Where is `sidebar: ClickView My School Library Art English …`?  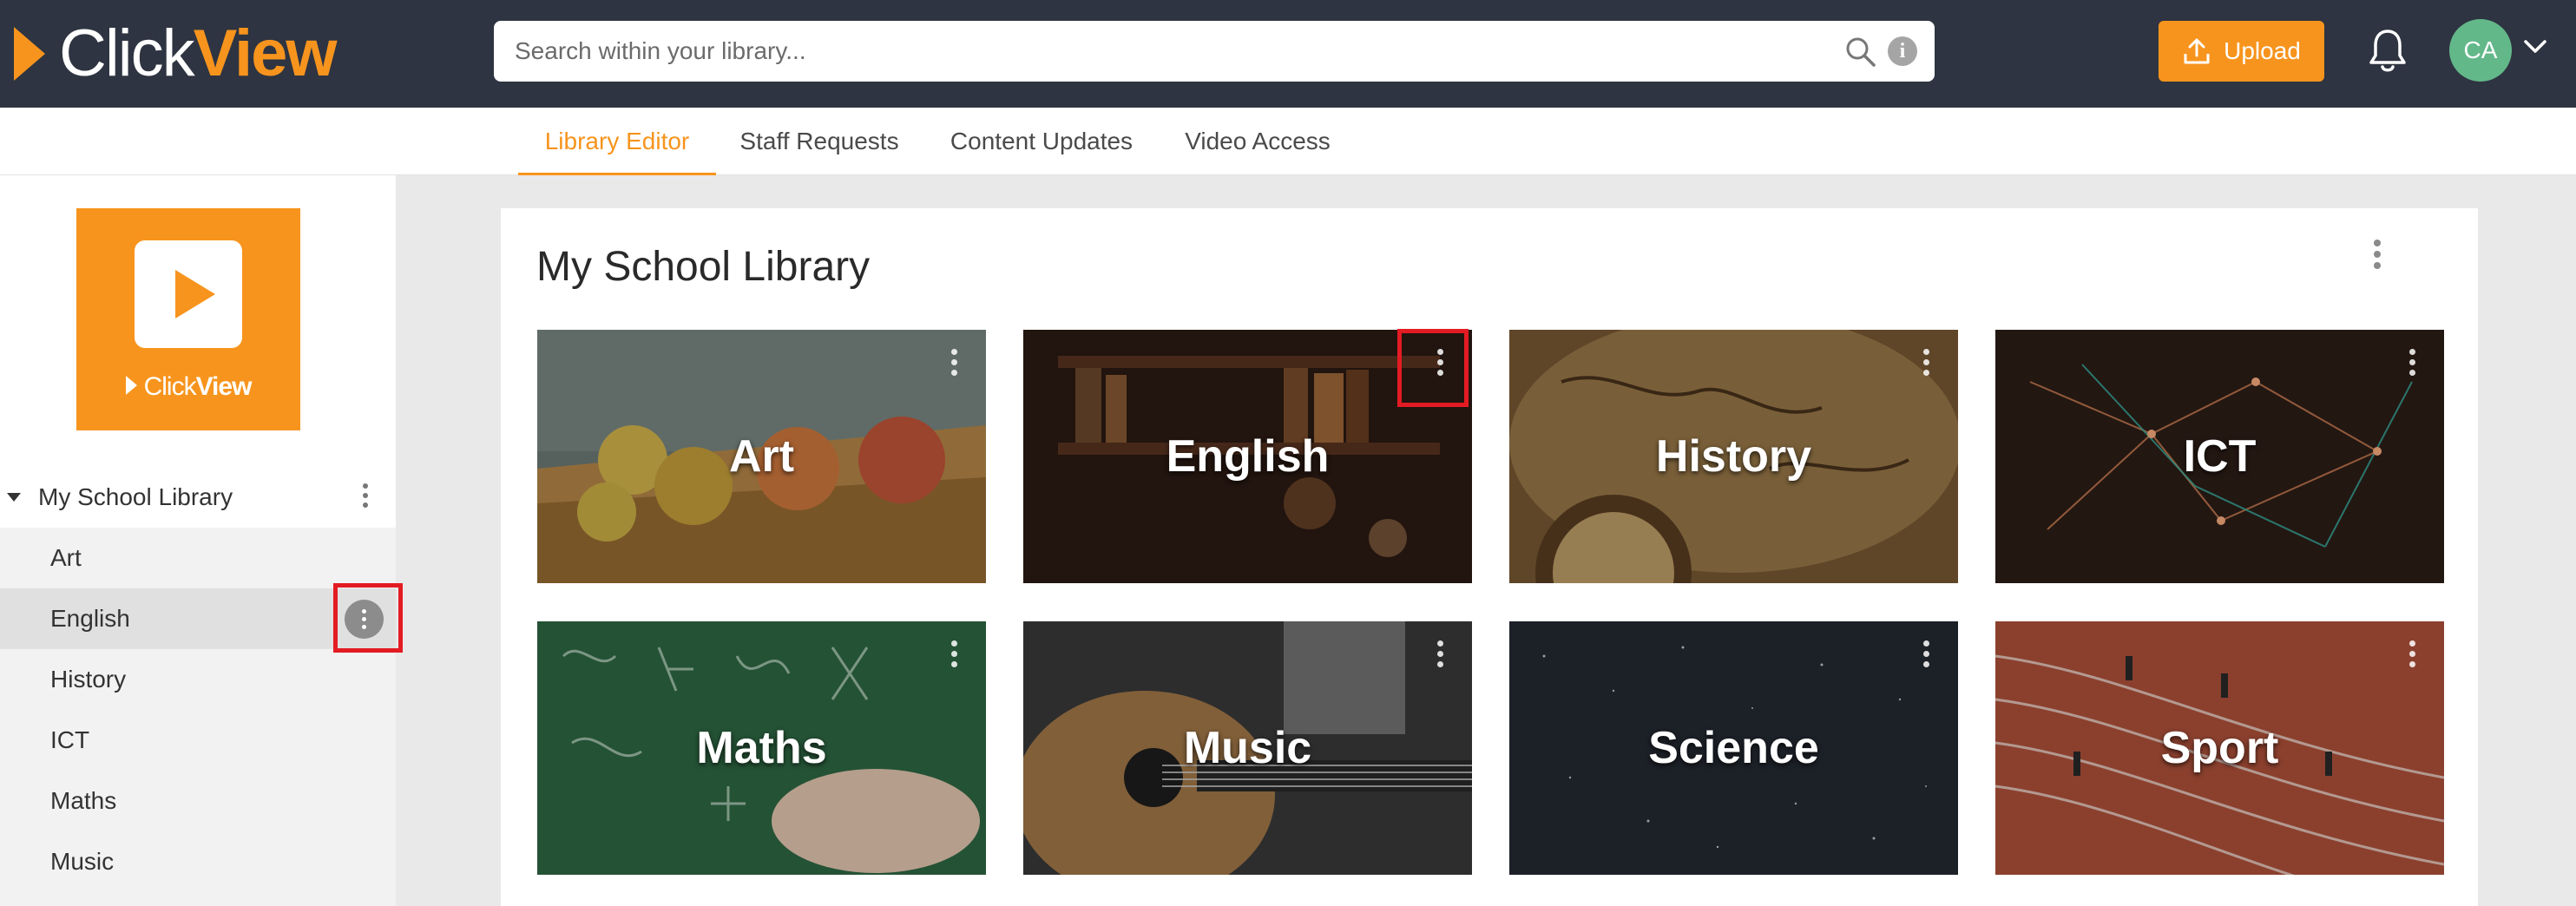 sidebar: ClickView My School Library Art English … is located at coordinates (198, 540).